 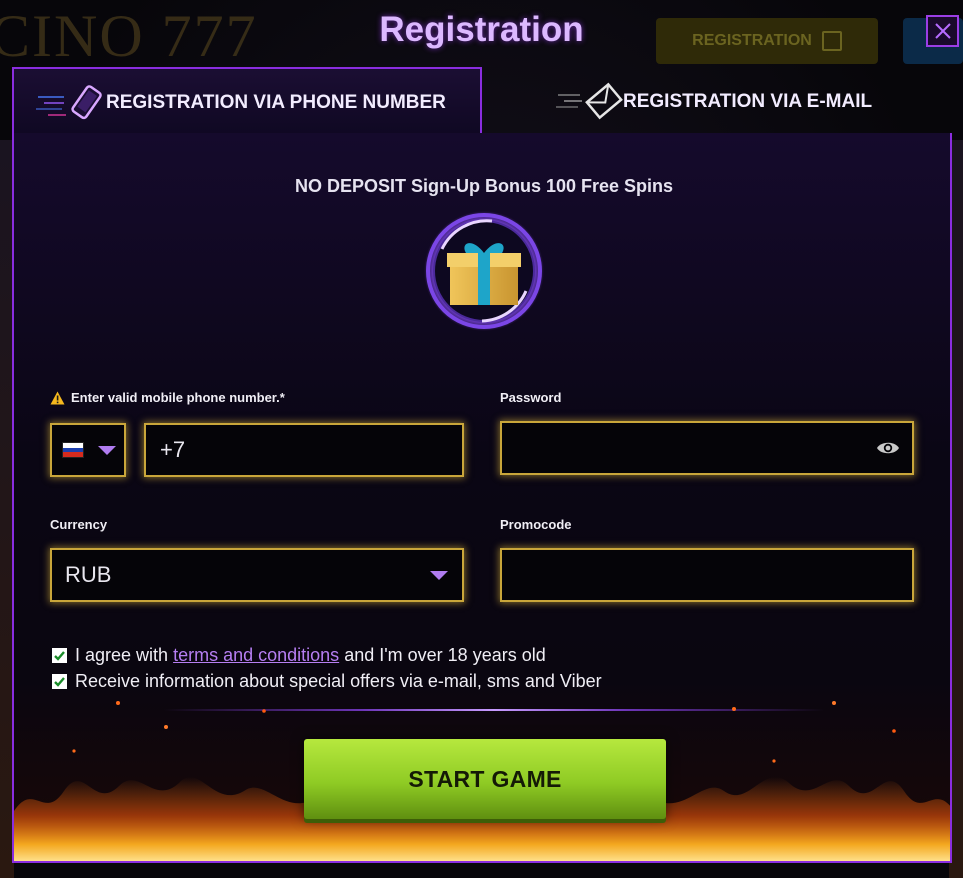 I want to click on close-button, so click(x=942, y=31).